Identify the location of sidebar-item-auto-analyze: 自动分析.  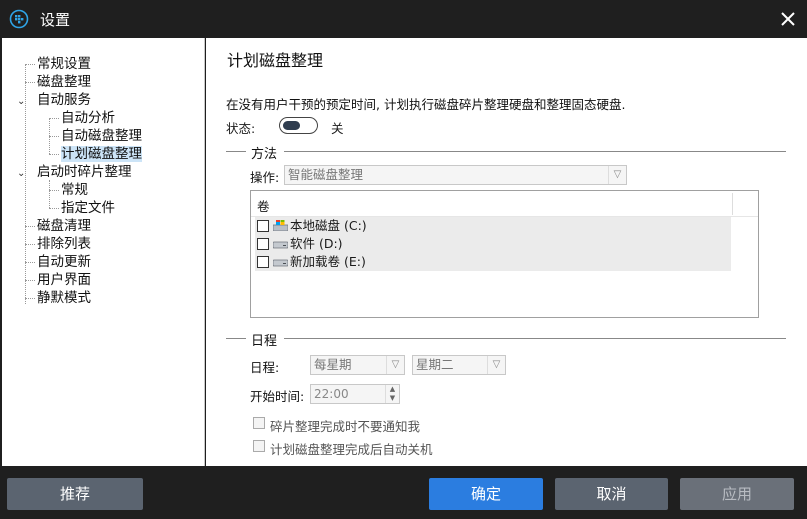
(88, 118).